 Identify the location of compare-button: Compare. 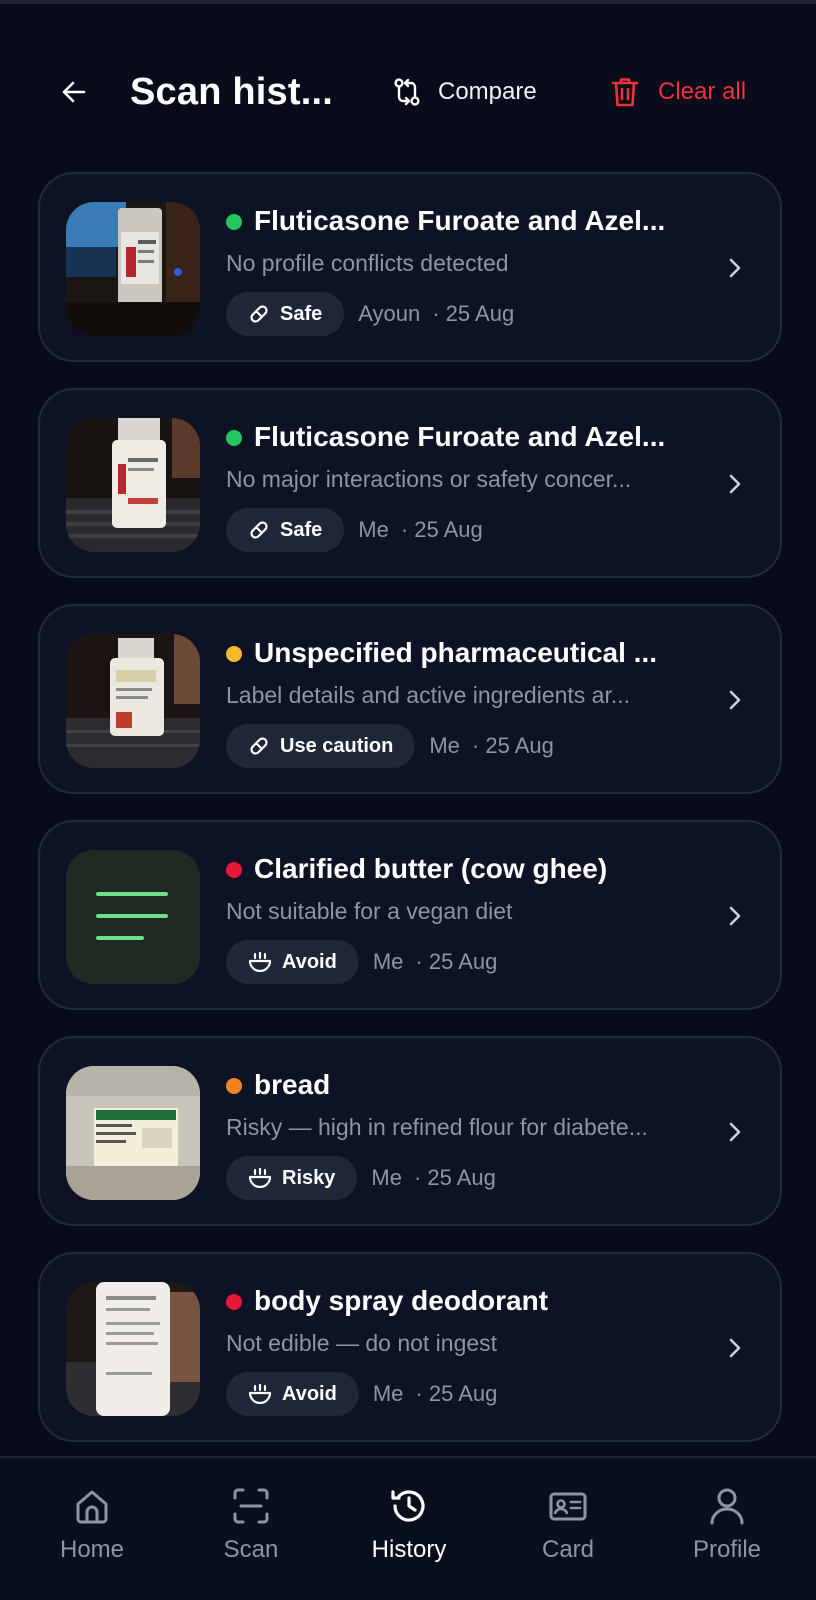
(464, 92).